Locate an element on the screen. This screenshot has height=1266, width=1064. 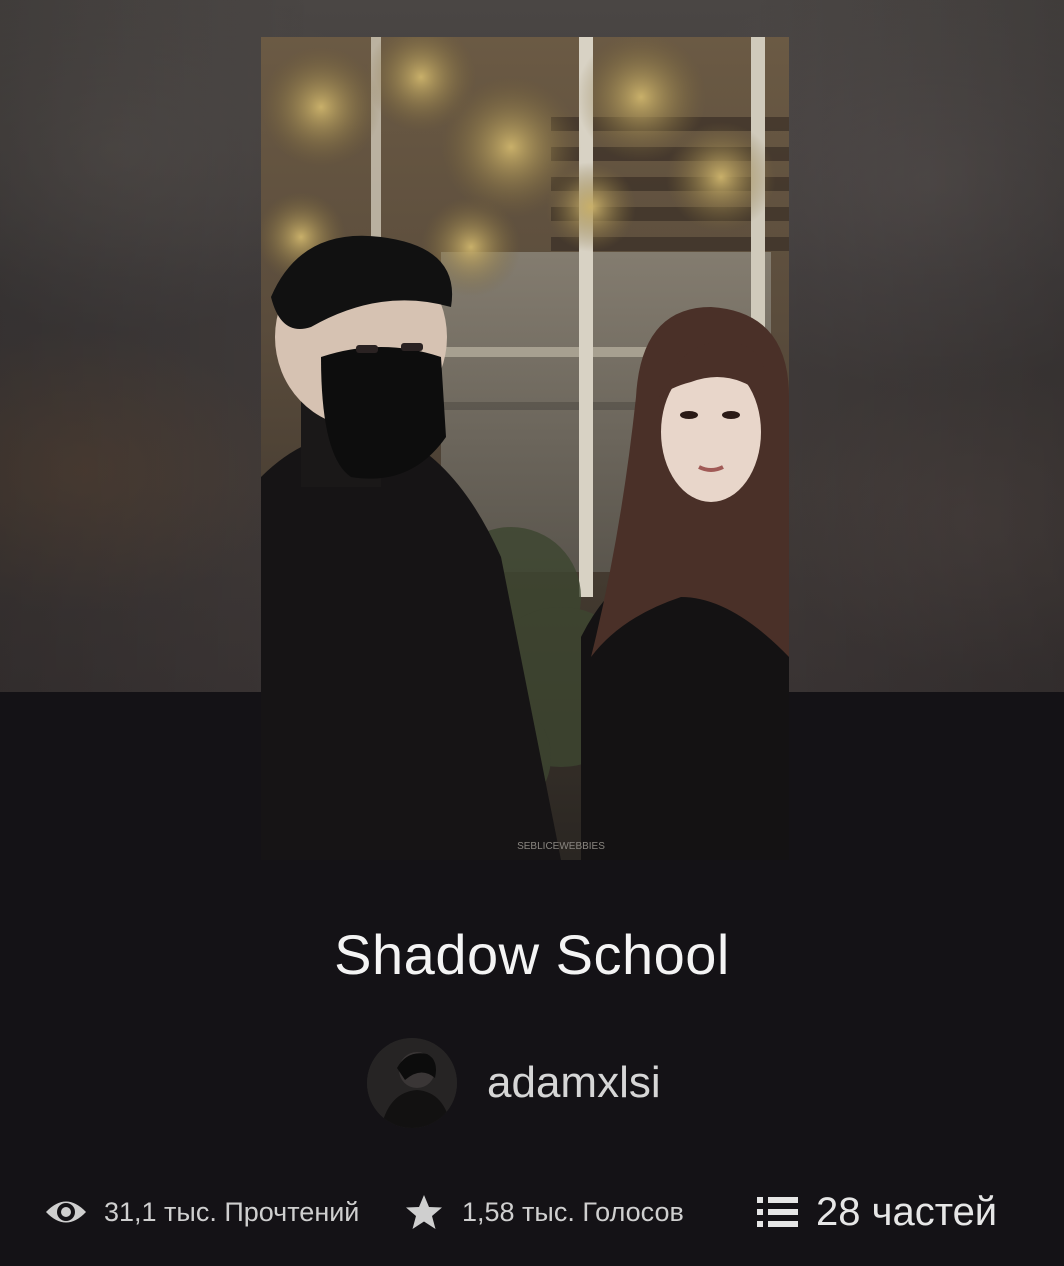
parts-button: 28 частей is located at coordinates (876, 1212).